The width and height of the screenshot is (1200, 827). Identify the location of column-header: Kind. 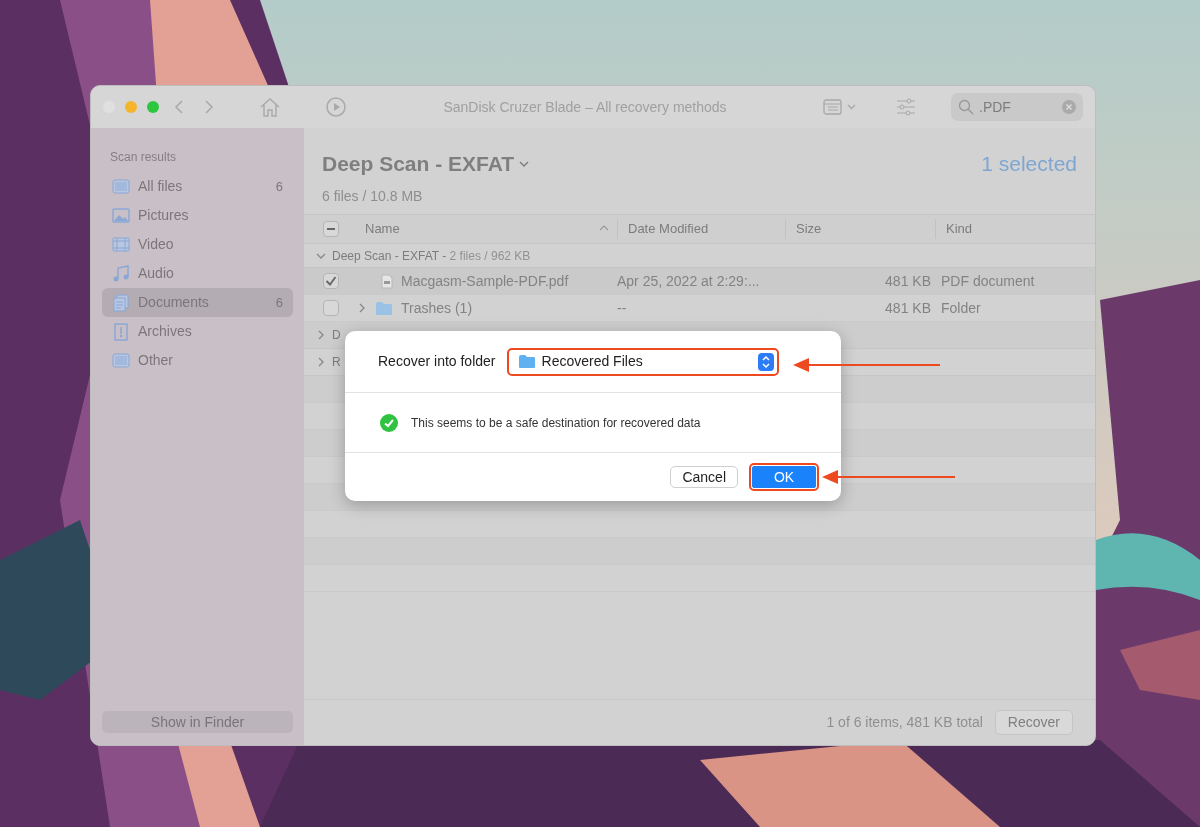
(959, 229).